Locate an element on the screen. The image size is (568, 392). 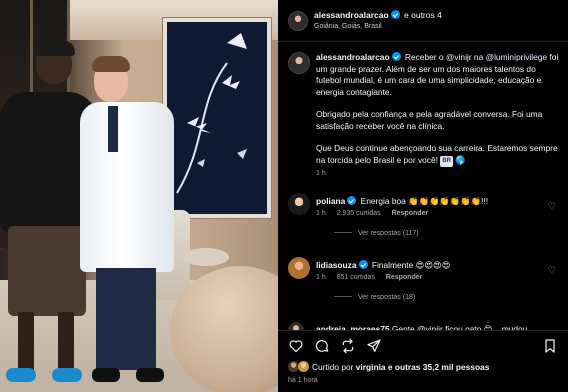
comment-text: Finalmente 😍😍😍😍 is located at coordinates (411, 265).